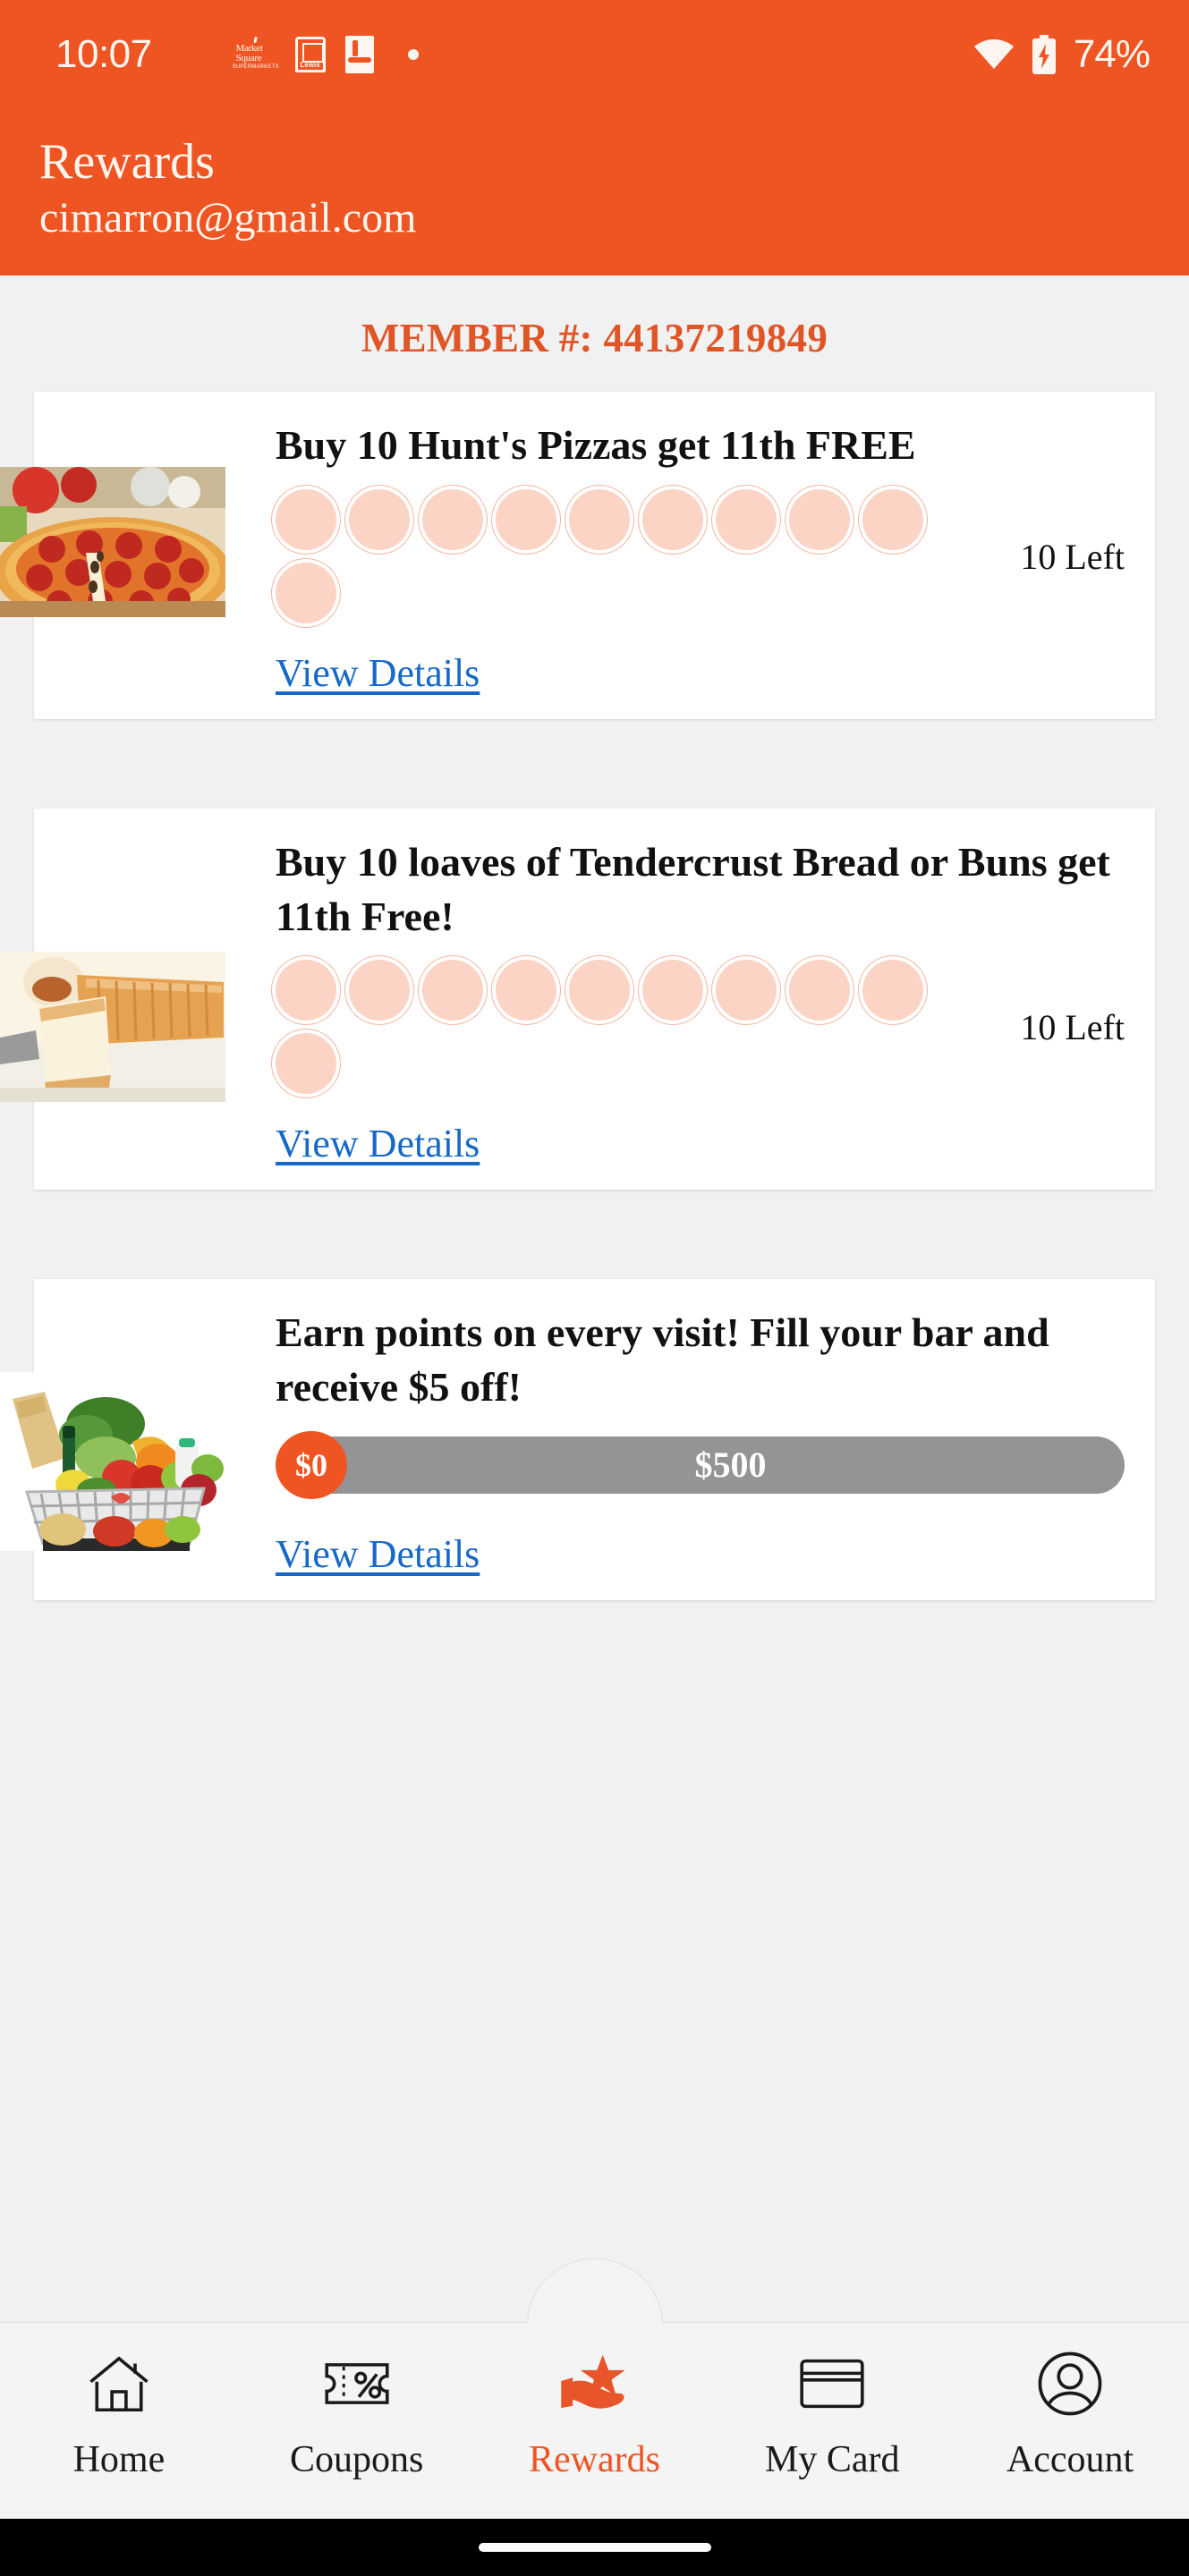 The width and height of the screenshot is (1189, 2576). Describe the element at coordinates (413, 54) in the screenshot. I see `more-notifications-dot` at that location.